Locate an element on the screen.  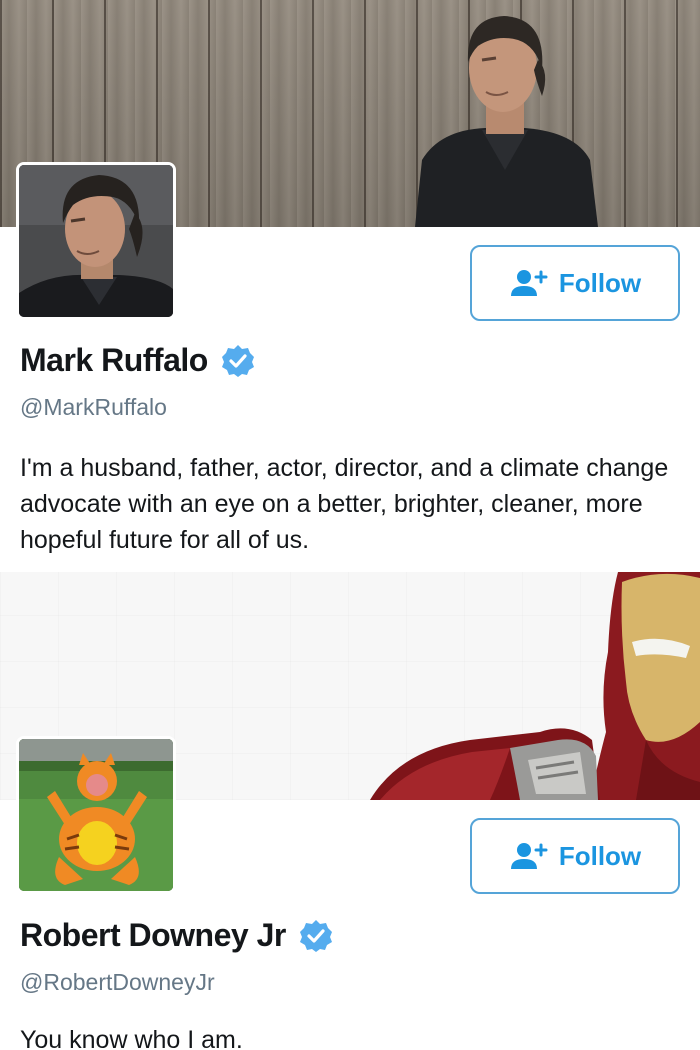
name-row: Robert Downey Jr is located at coordinates (177, 935).